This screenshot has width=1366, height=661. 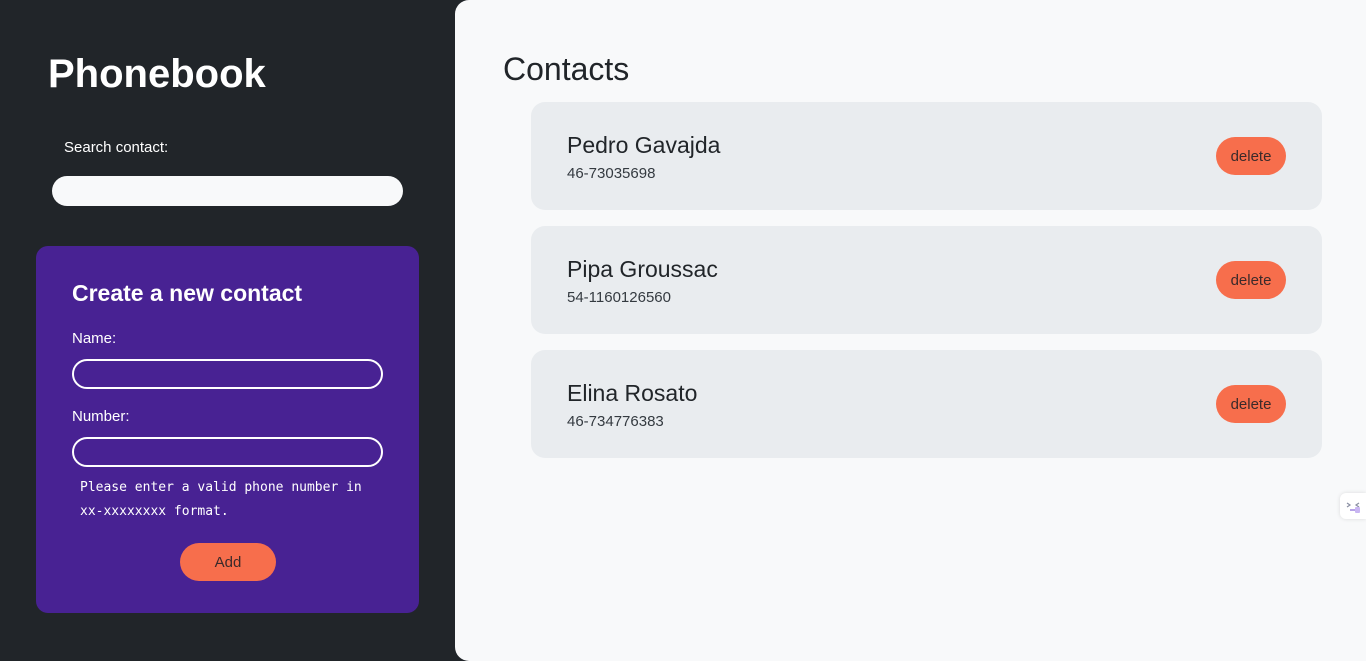 What do you see at coordinates (926, 404) in the screenshot?
I see `contact-card: Elina Rosato 46-734776383 delete` at bounding box center [926, 404].